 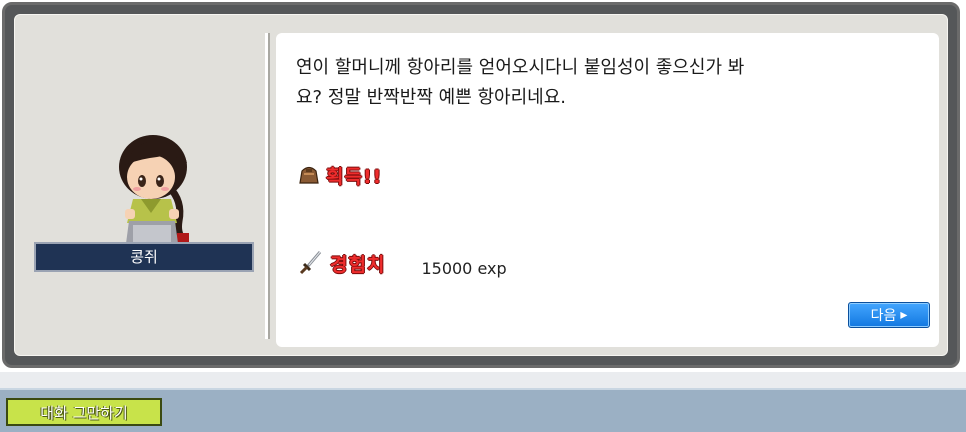 I want to click on reward-acquire-label: 획득!!, so click(x=354, y=176).